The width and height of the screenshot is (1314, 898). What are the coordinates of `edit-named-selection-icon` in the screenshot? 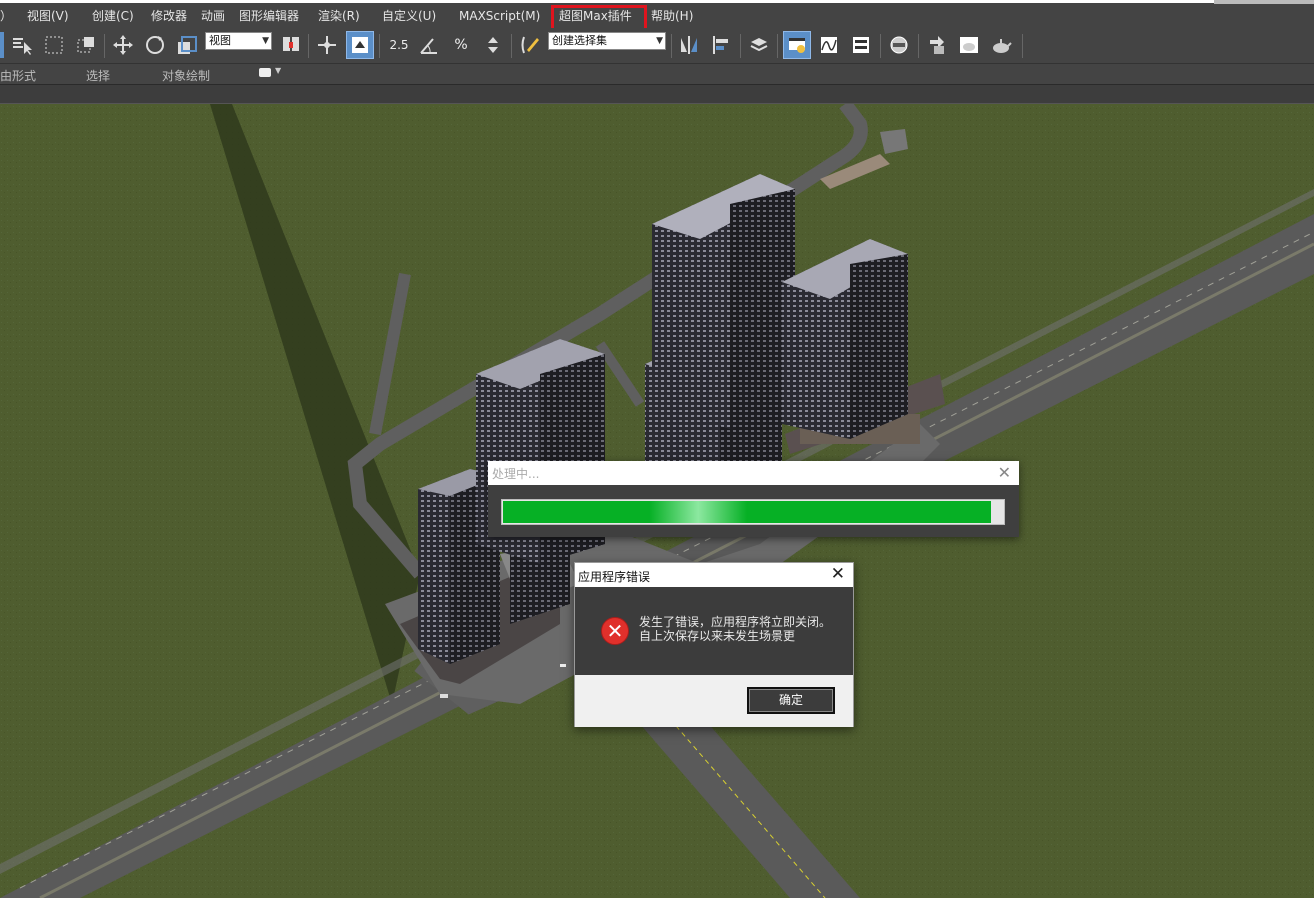 It's located at (530, 45).